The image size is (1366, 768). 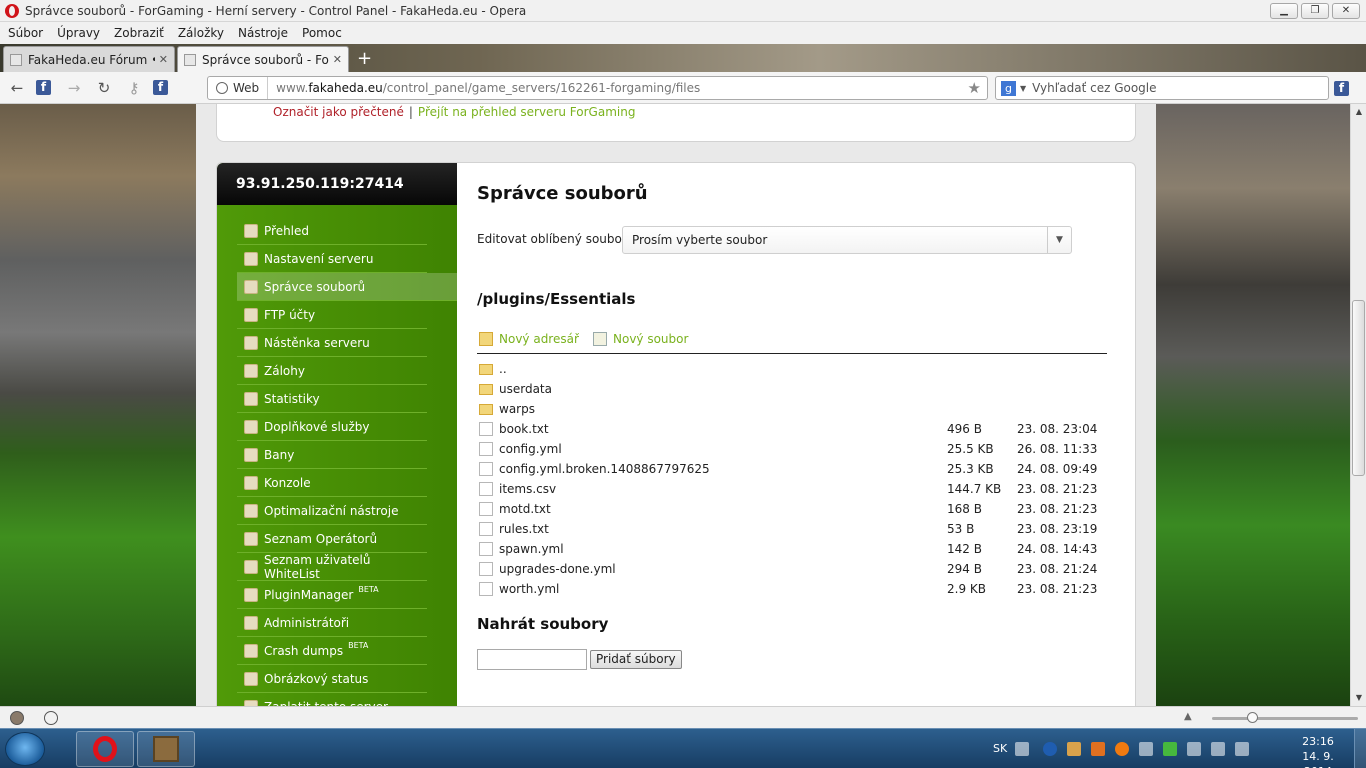 I want to click on chevron-down-icon: ▼, so click(x=1059, y=240).